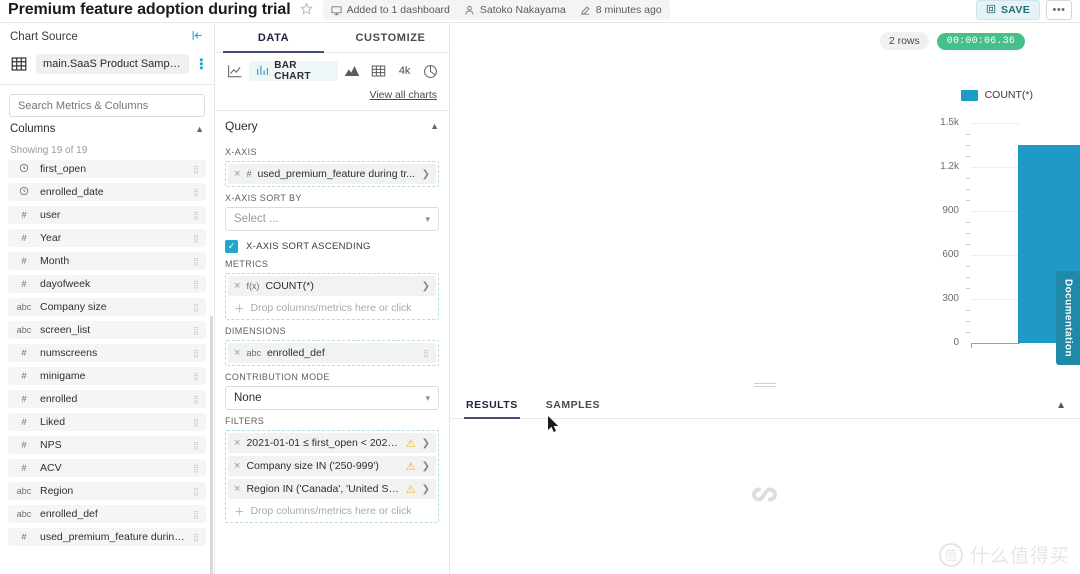  Describe the element at coordinates (332, 219) in the screenshot. I see `x-axis-sort-select: Select ... ▾` at that location.